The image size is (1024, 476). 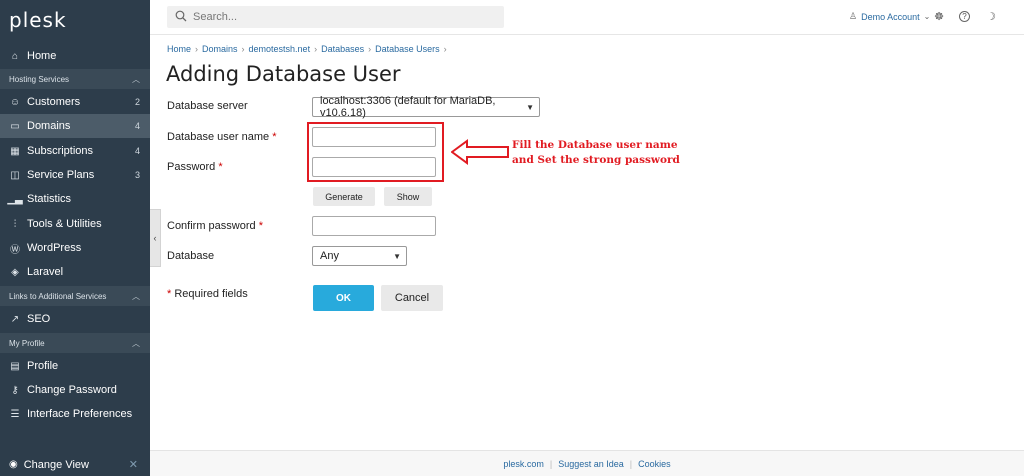 I want to click on nav-group-profile: My Profile ︿, so click(x=75, y=343).